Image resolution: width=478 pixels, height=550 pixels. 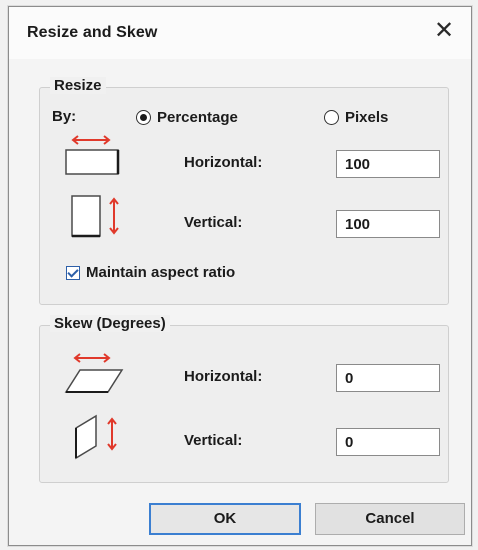 What do you see at coordinates (143, 117) in the screenshot?
I see `percentage-radio-indicator` at bounding box center [143, 117].